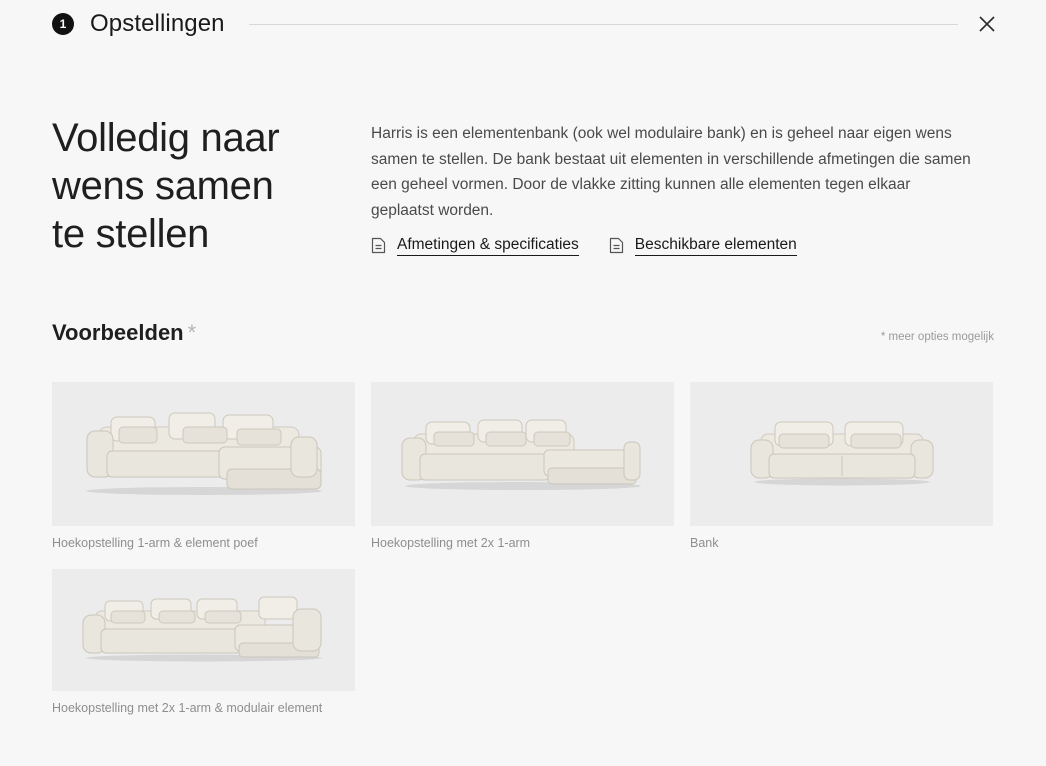 The width and height of the screenshot is (1046, 766). I want to click on configurator-header: 1 Opstellingen, so click(524, 24).